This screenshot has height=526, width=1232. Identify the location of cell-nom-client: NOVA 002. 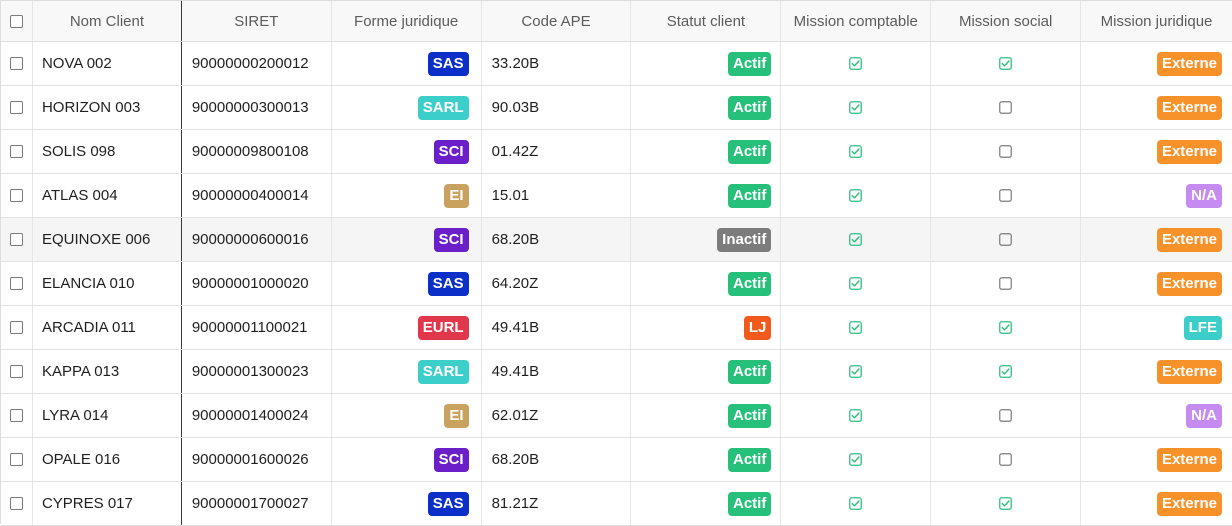
(107, 63).